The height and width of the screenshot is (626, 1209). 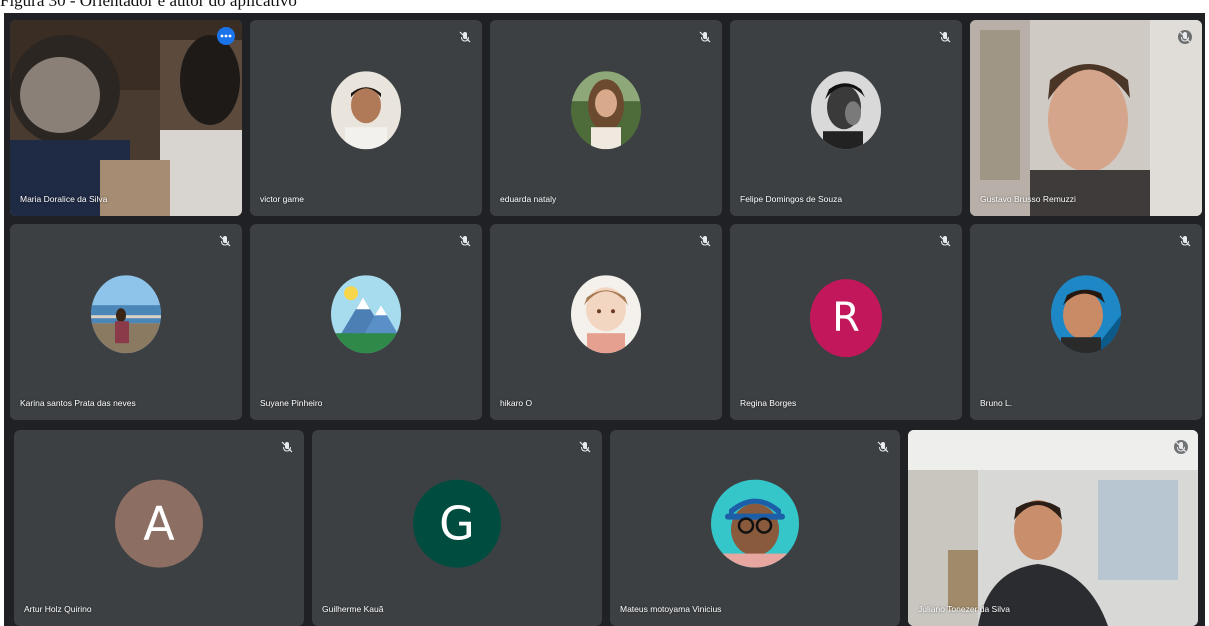 I want to click on participant-name: Bruno L., so click(x=996, y=403).